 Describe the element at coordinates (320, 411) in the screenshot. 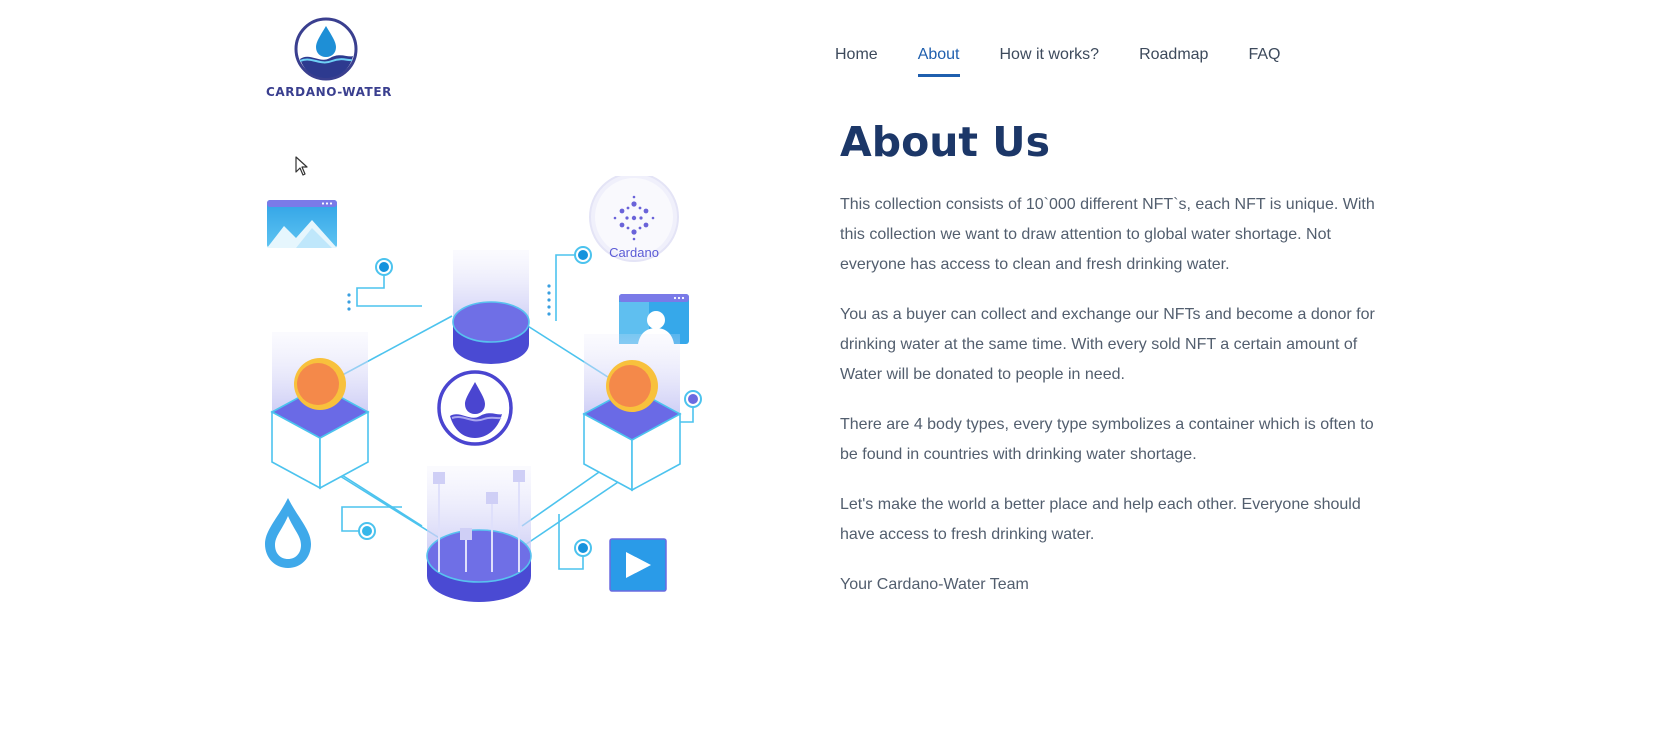

I see `left-cube` at that location.